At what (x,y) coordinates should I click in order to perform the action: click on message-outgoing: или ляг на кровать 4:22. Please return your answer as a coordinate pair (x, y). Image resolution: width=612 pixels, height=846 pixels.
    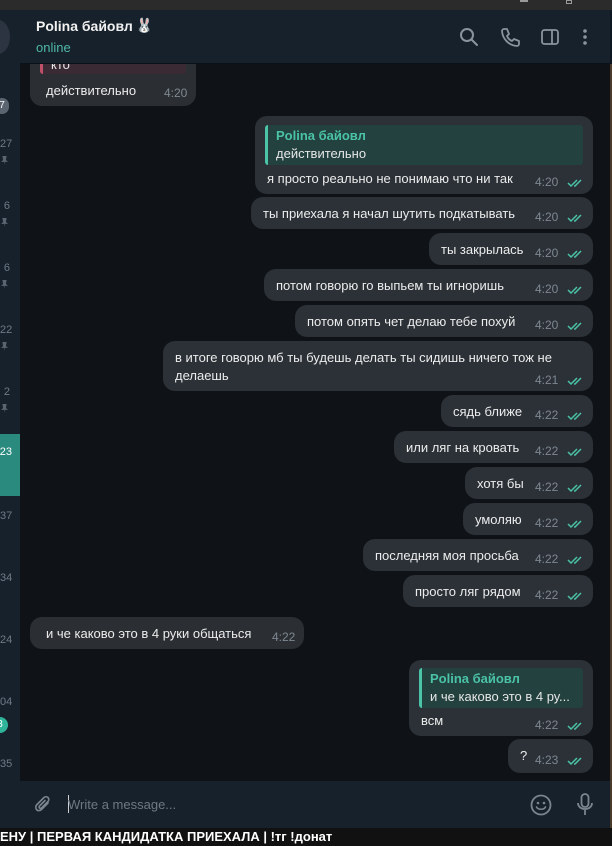
    Looking at the image, I should click on (493, 447).